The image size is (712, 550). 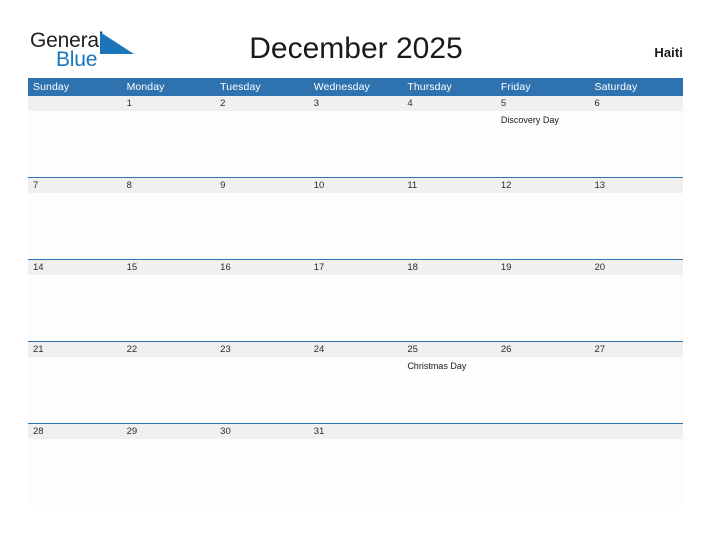 What do you see at coordinates (449, 185) in the screenshot?
I see `day-number: 11` at bounding box center [449, 185].